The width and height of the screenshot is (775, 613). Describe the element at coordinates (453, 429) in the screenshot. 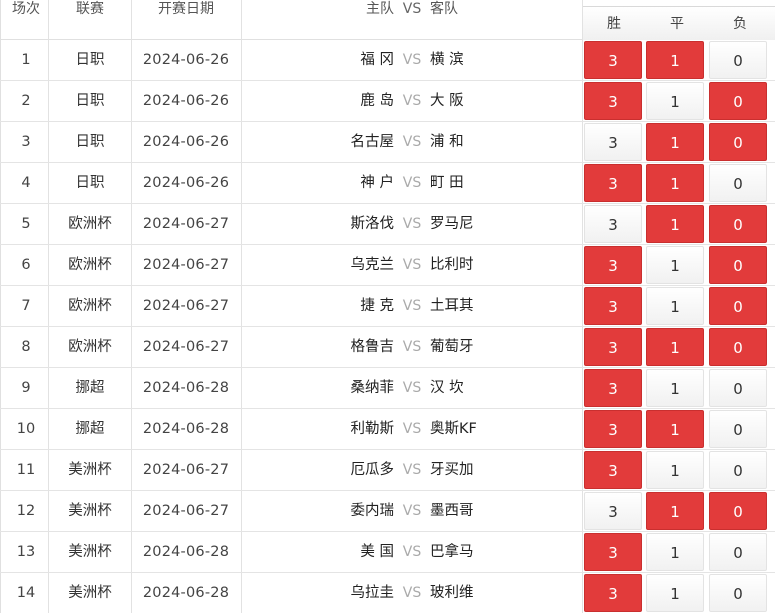

I see `away-team: 奥斯KF` at that location.